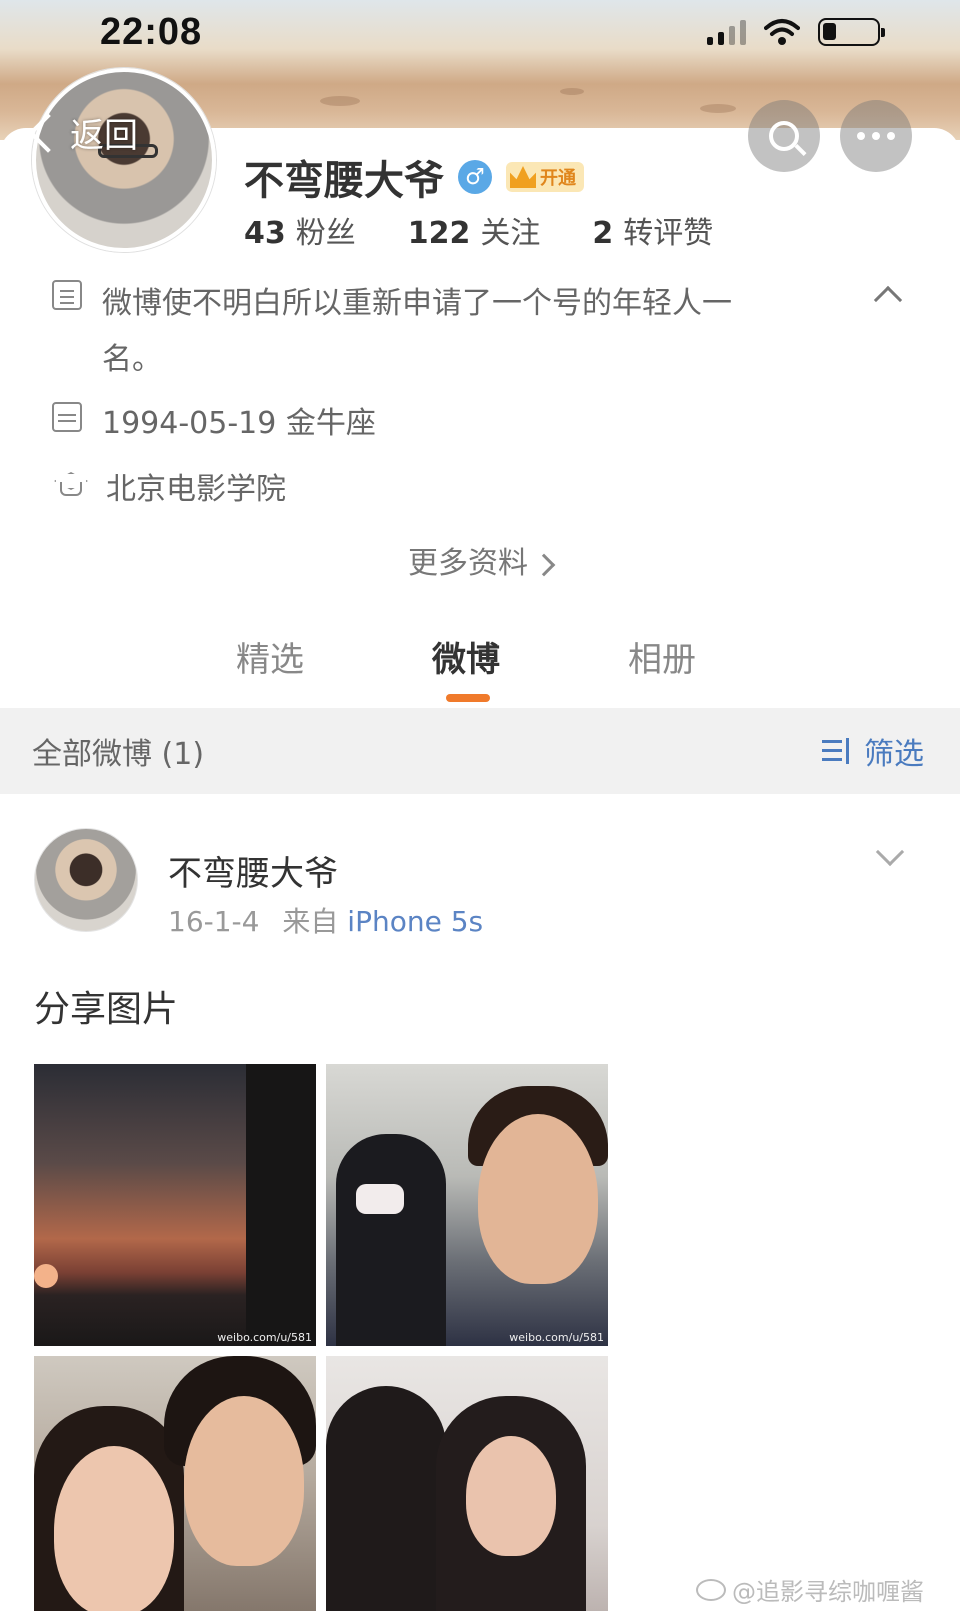  I want to click on cellular-signal-icon, so click(726, 32).